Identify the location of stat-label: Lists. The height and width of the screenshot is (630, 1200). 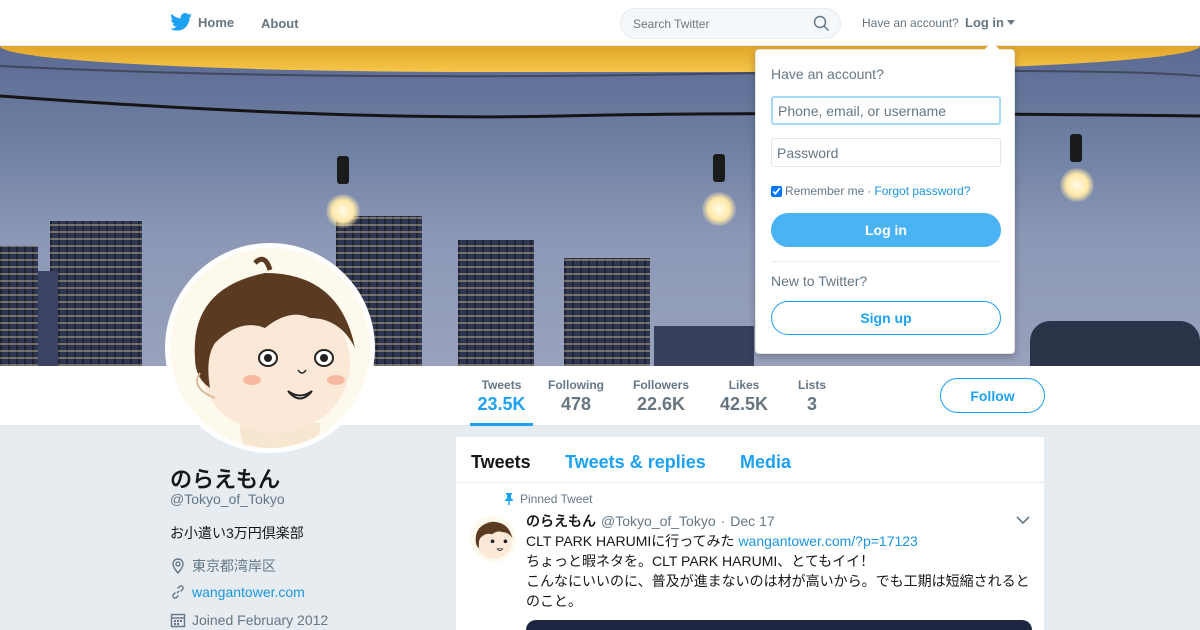
(811, 385).